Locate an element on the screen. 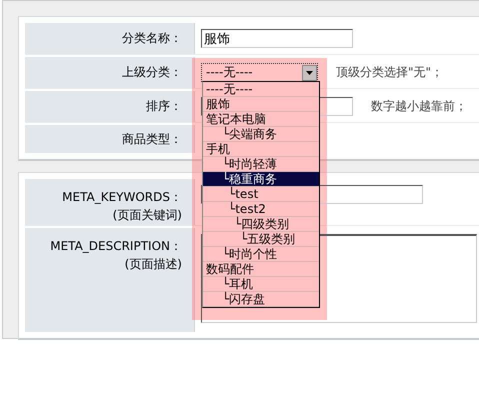  field-label: (页面关键词) is located at coordinates (147, 215).